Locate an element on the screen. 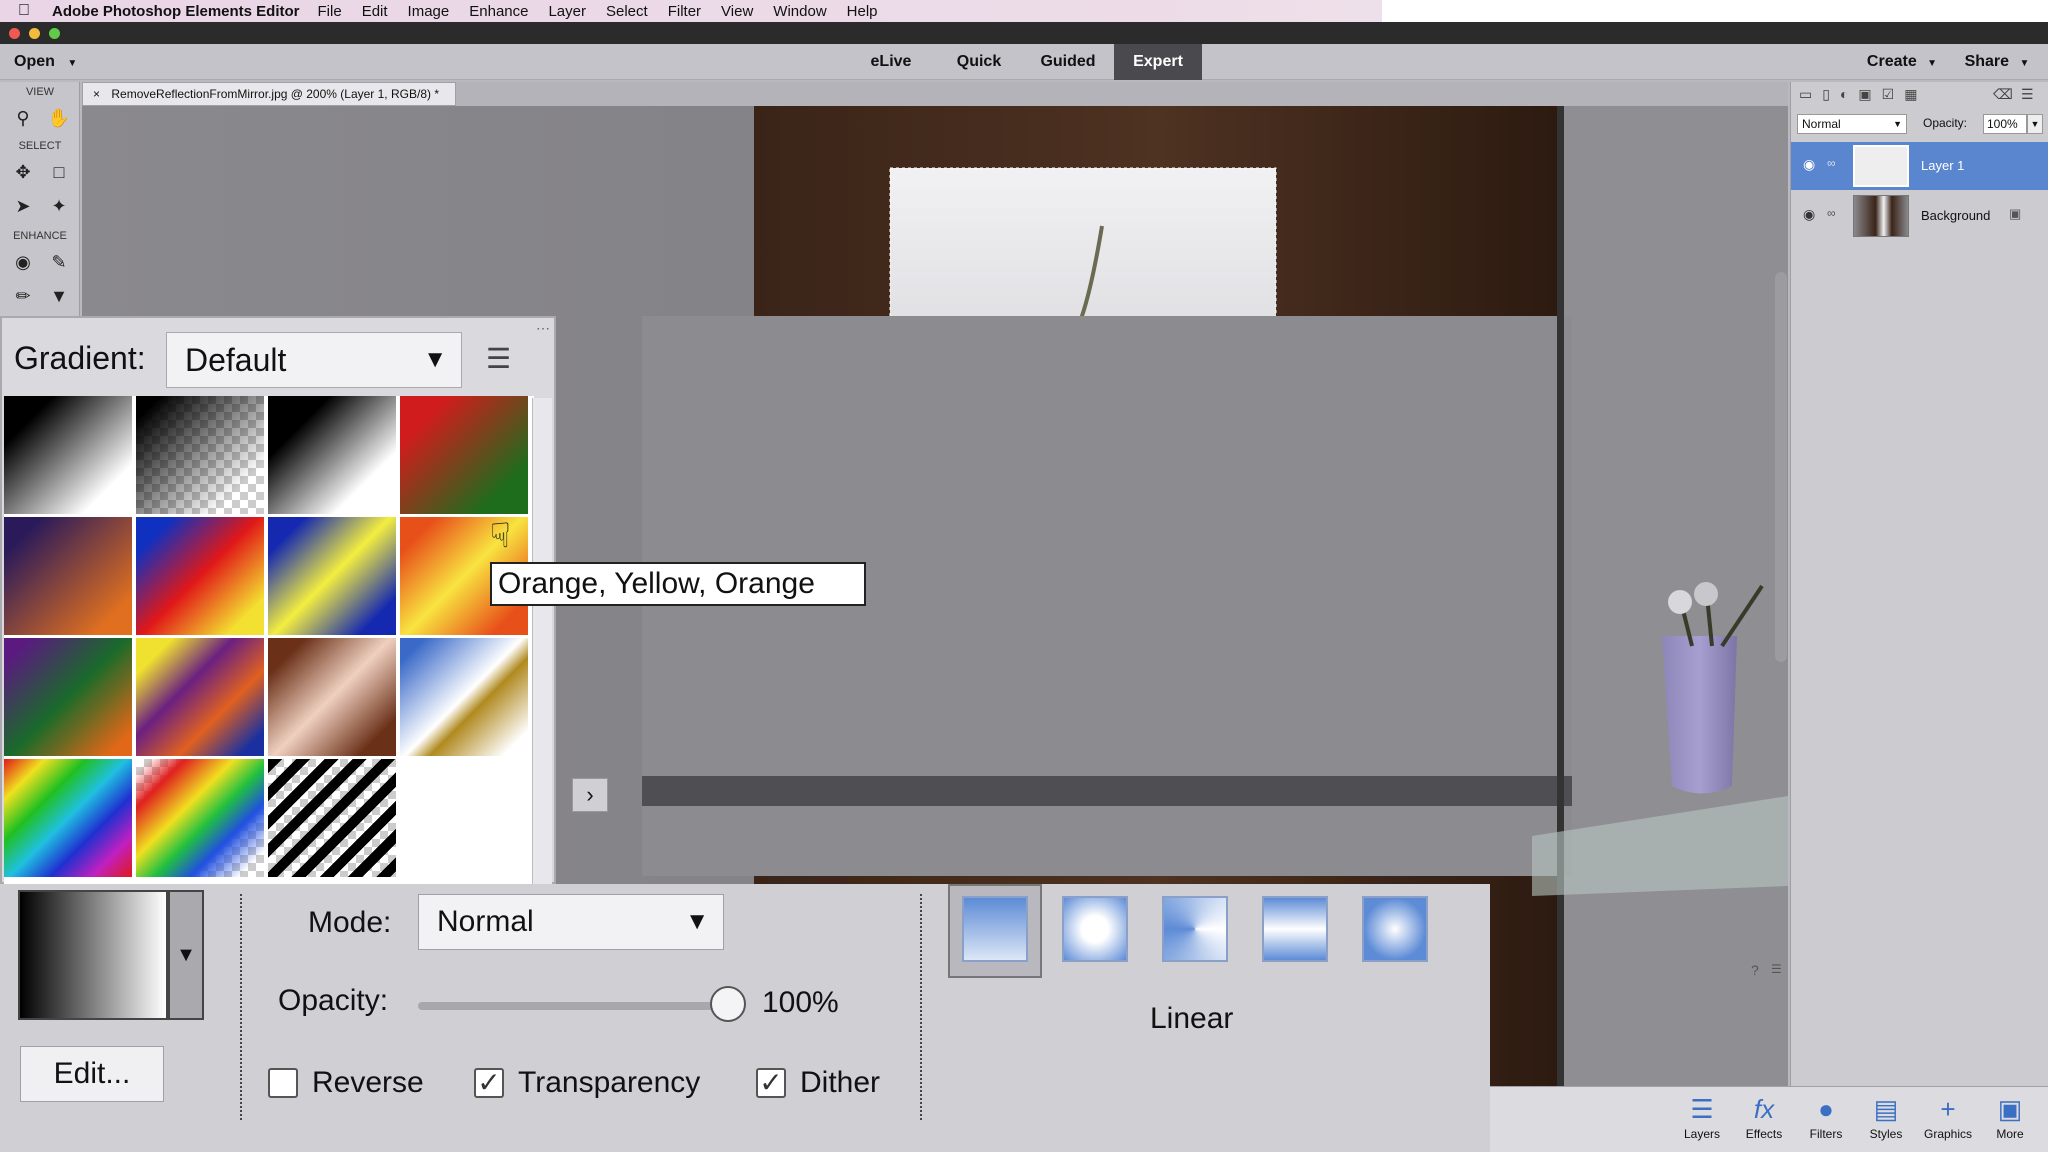 The height and width of the screenshot is (1152, 2048). mode-select: Normal ▼ is located at coordinates (571, 922).